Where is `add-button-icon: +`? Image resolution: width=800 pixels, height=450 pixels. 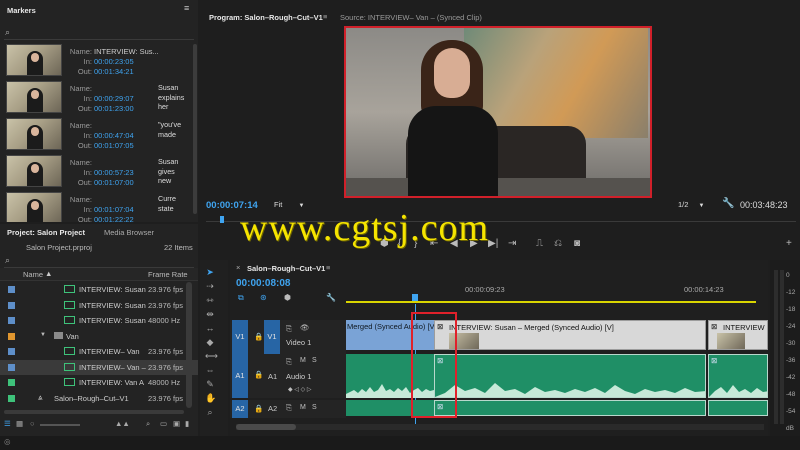 add-button-icon: + is located at coordinates (789, 243).